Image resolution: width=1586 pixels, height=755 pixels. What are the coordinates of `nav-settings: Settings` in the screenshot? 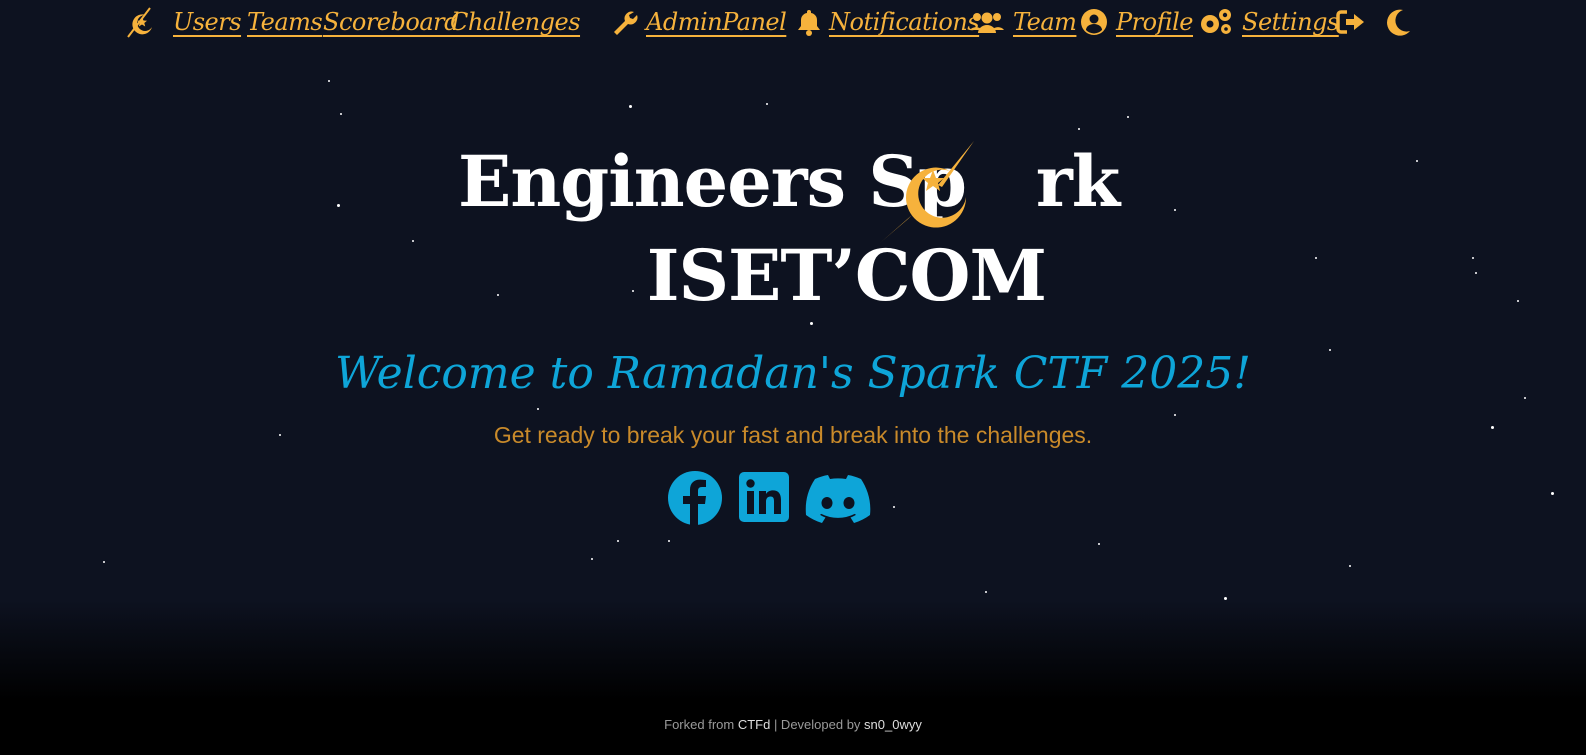 It's located at (1268, 22).